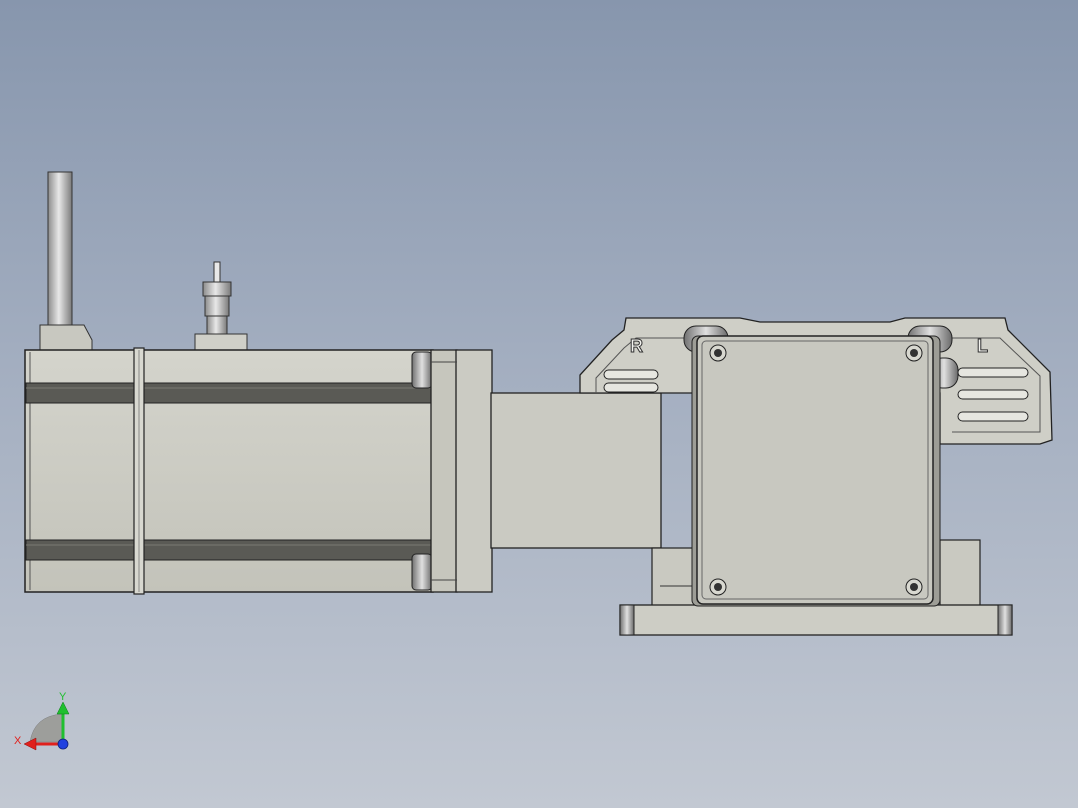  I want to click on lower-left-block, so click(675, 577).